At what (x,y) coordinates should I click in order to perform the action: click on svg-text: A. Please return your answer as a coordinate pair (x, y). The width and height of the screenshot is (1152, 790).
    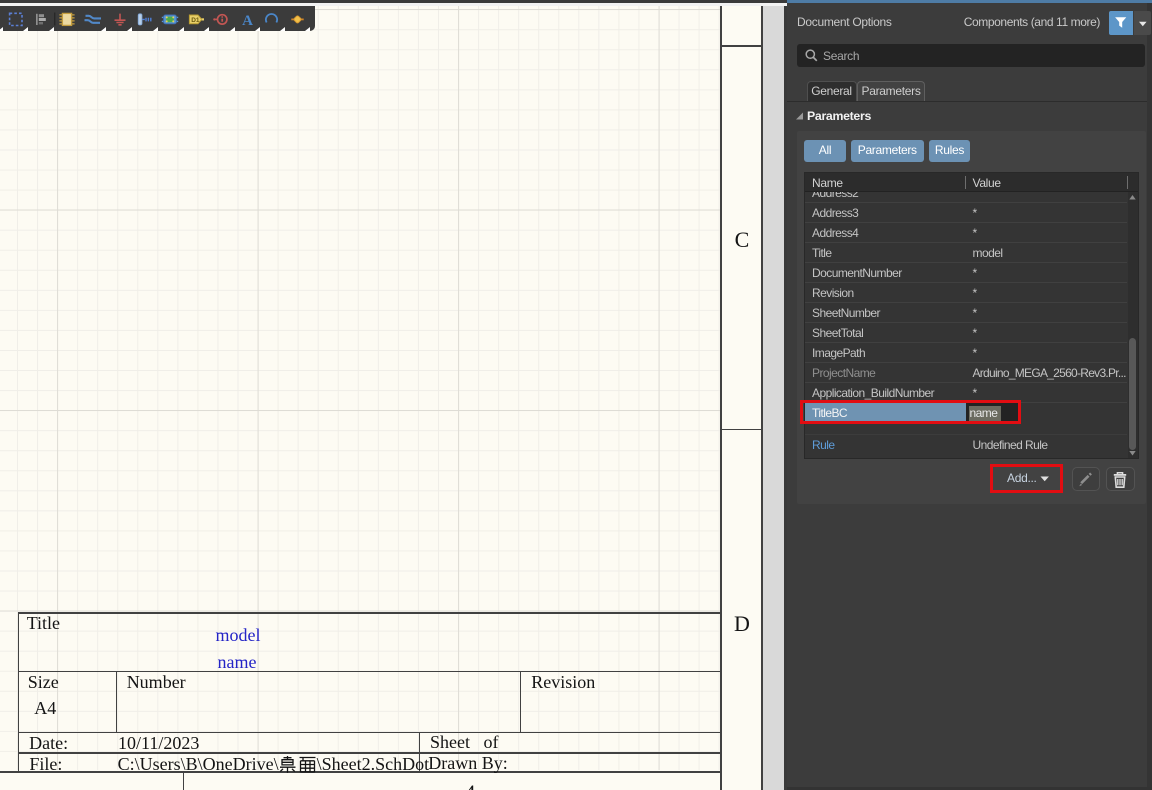
    Looking at the image, I should click on (247, 21).